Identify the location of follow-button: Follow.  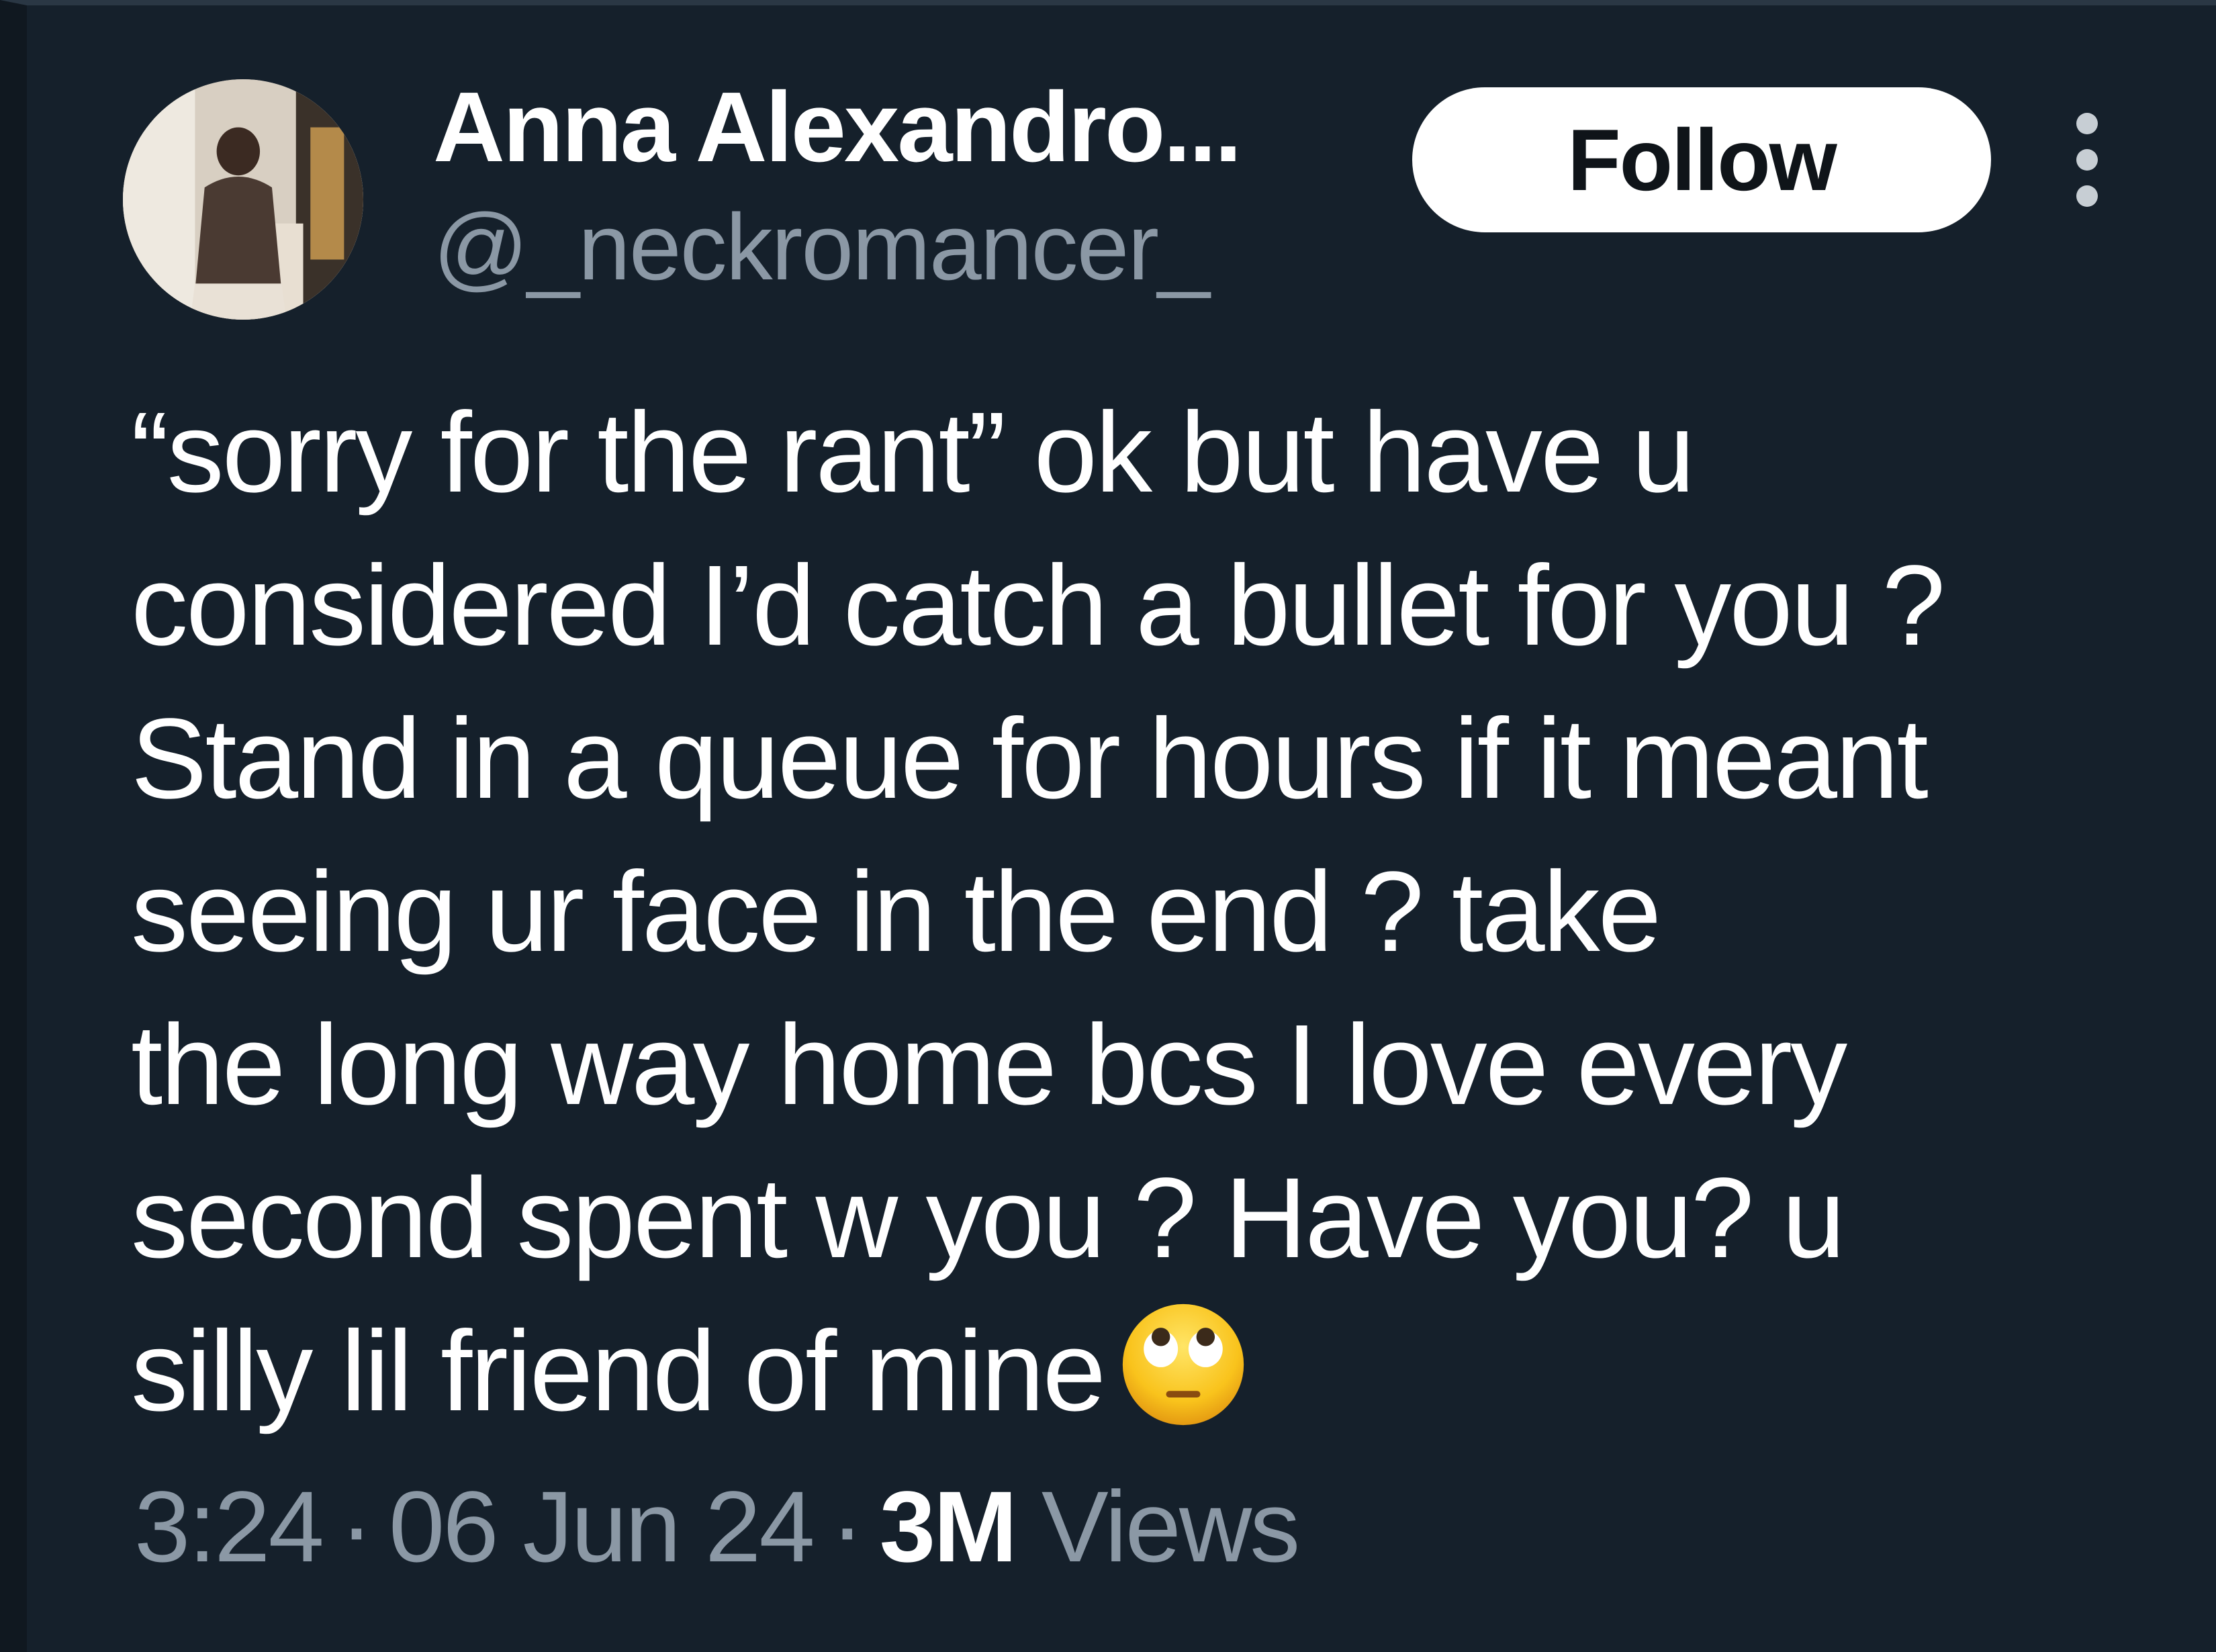
(1701, 159).